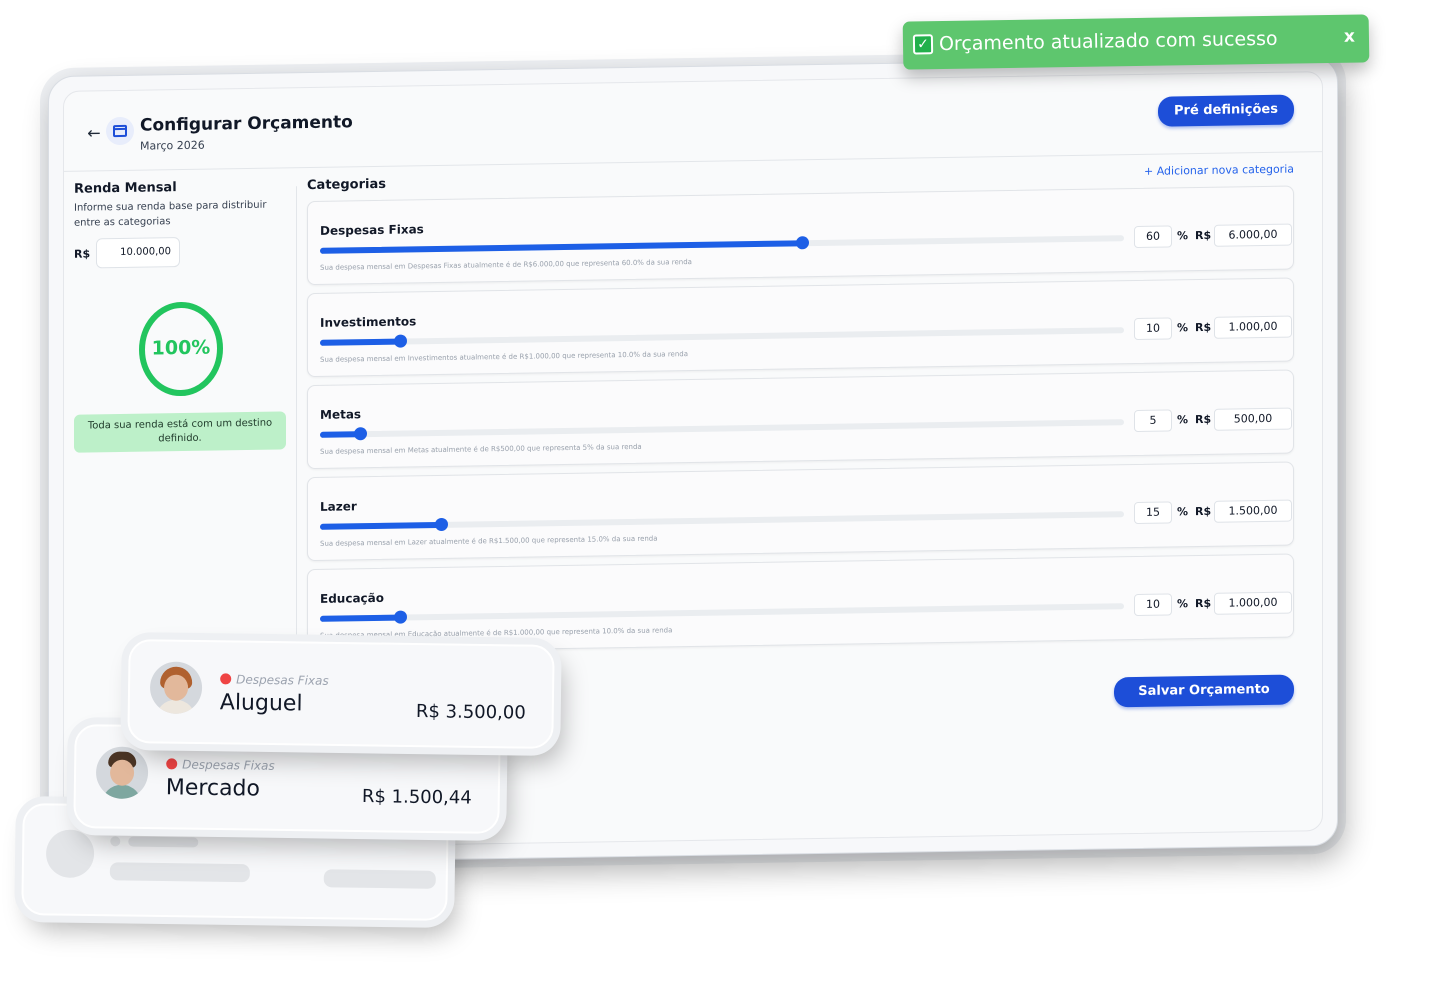 This screenshot has width=1449, height=993. Describe the element at coordinates (1349, 37) in the screenshot. I see `toast-close-button: x` at that location.